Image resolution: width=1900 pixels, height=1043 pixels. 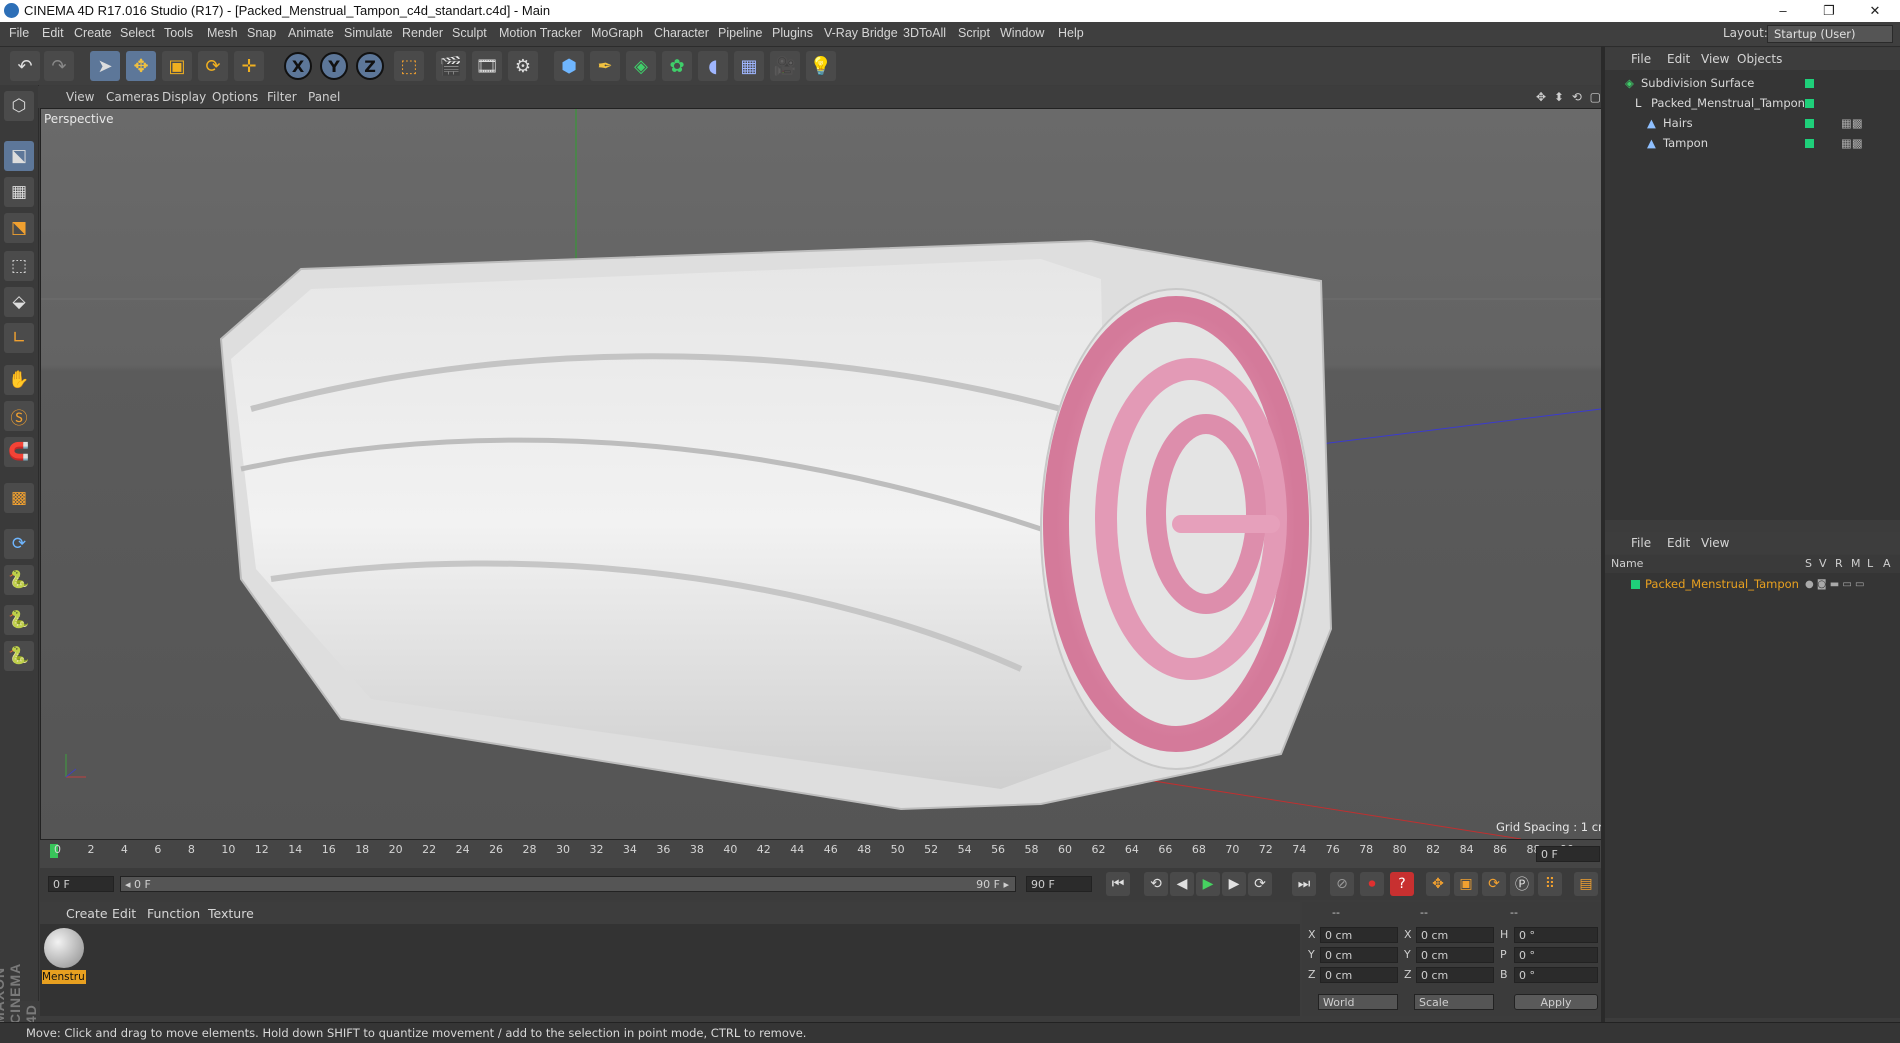 What do you see at coordinates (1752, 103) in the screenshot?
I see `object-row: L Packed_Menstrual_Tampon` at bounding box center [1752, 103].